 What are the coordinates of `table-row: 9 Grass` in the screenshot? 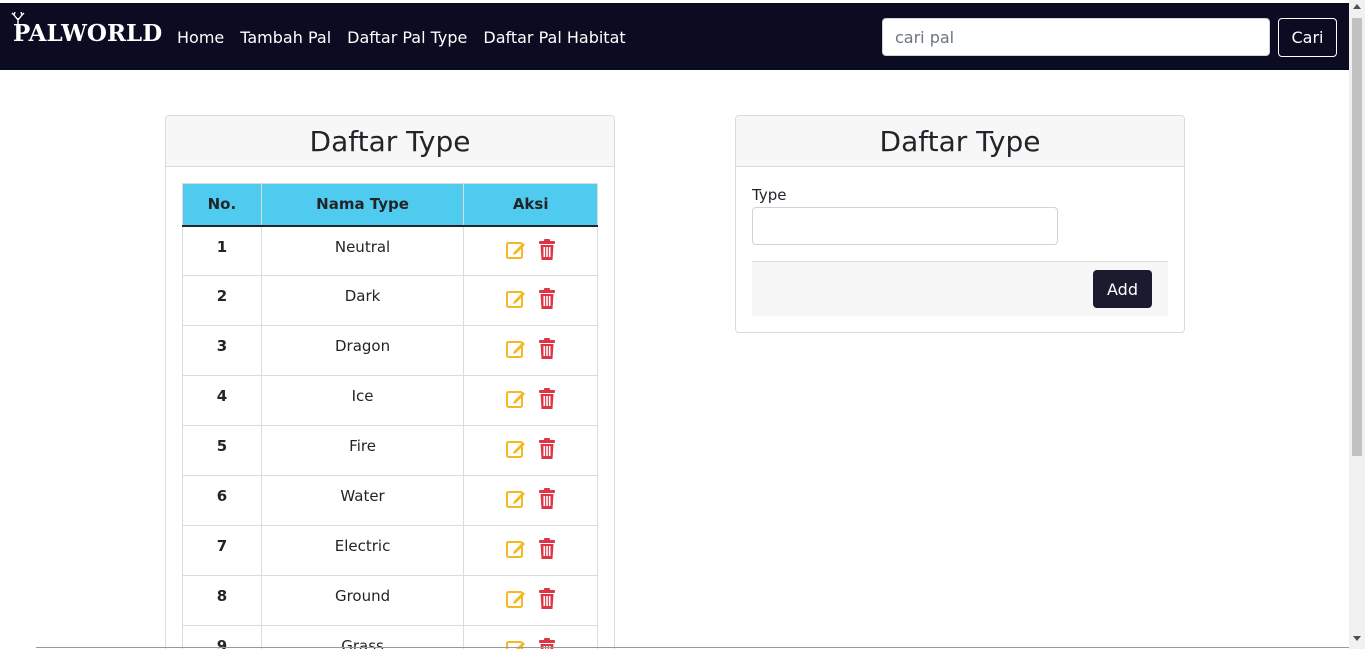 It's located at (390, 637).